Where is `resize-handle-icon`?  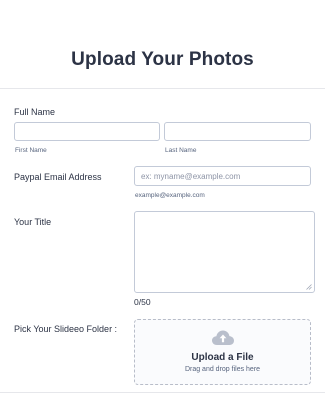
resize-handle-icon is located at coordinates (309, 287).